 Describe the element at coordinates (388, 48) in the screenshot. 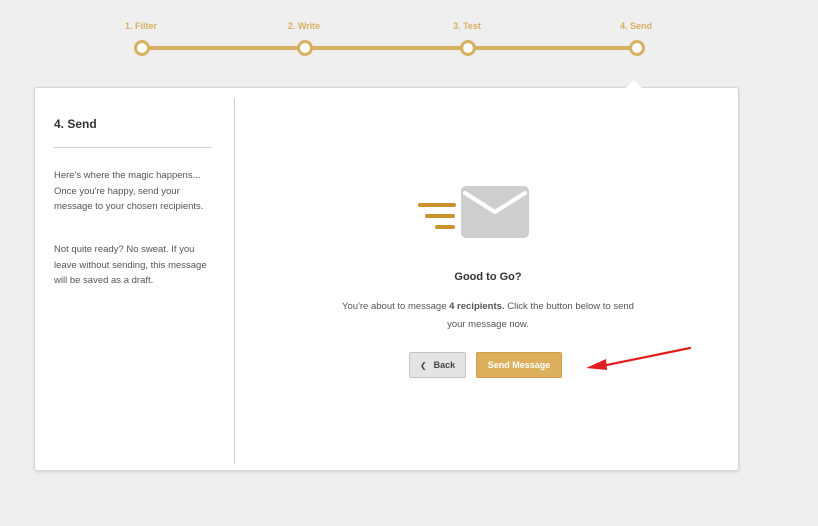

I see `progress-track` at that location.